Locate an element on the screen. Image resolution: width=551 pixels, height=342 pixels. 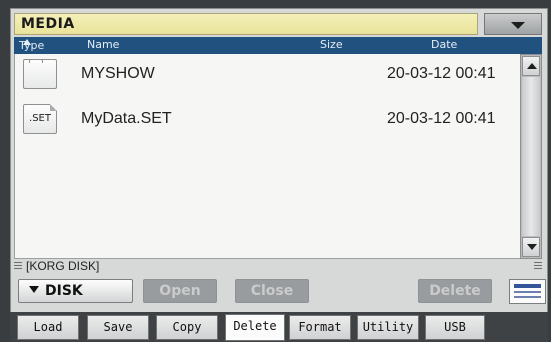
folder-icon is located at coordinates (40, 74).